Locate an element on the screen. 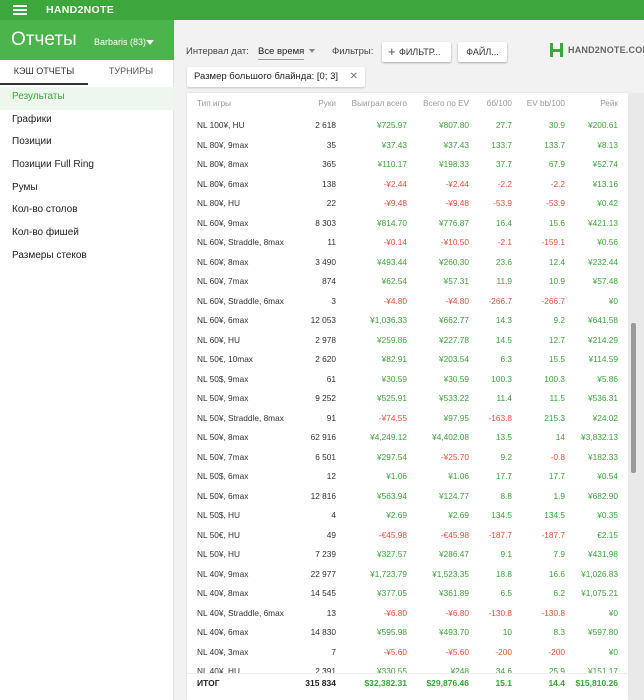  scrollbar-thumb is located at coordinates (633, 398).